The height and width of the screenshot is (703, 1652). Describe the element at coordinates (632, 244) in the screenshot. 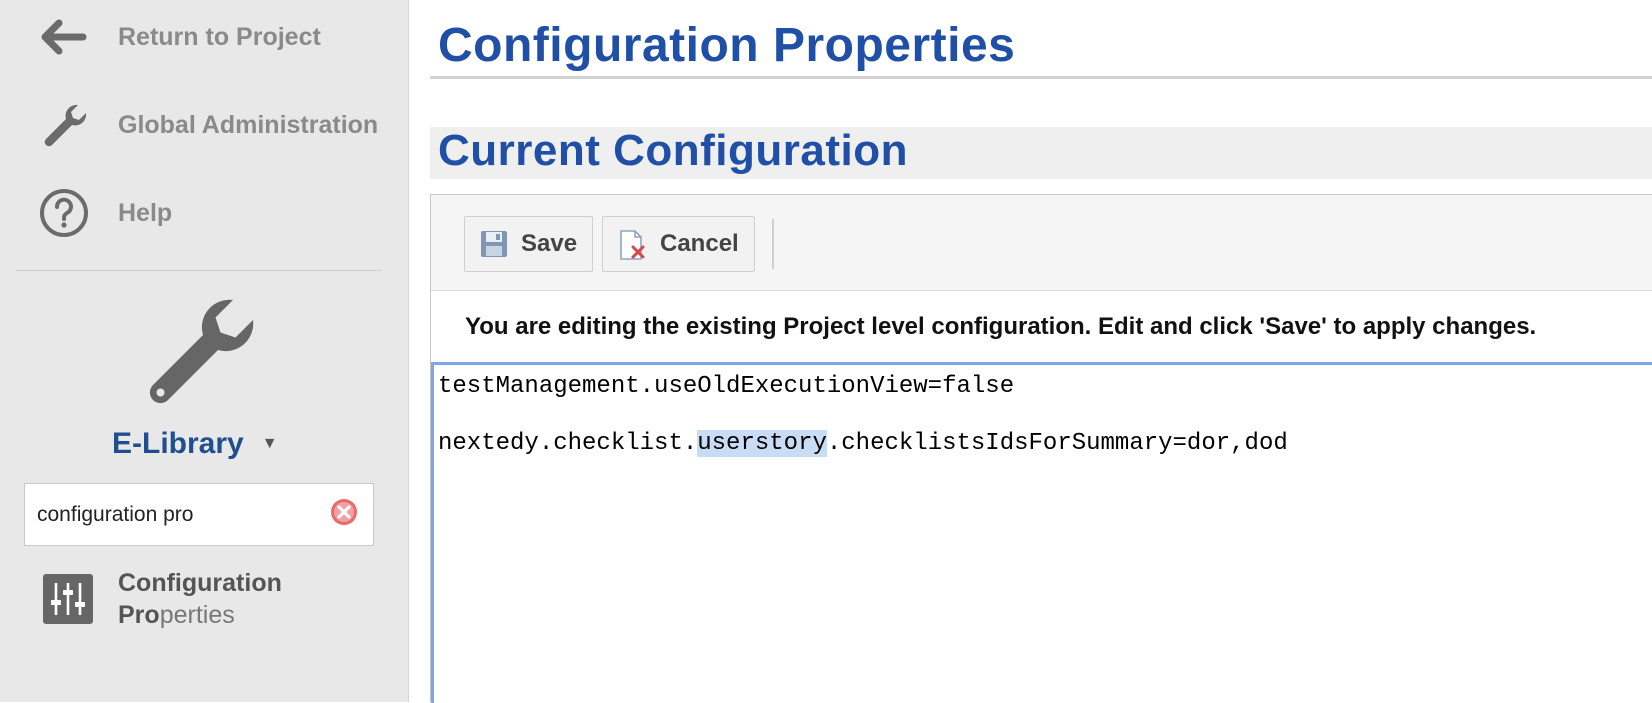

I see `cancel-document-icon` at that location.